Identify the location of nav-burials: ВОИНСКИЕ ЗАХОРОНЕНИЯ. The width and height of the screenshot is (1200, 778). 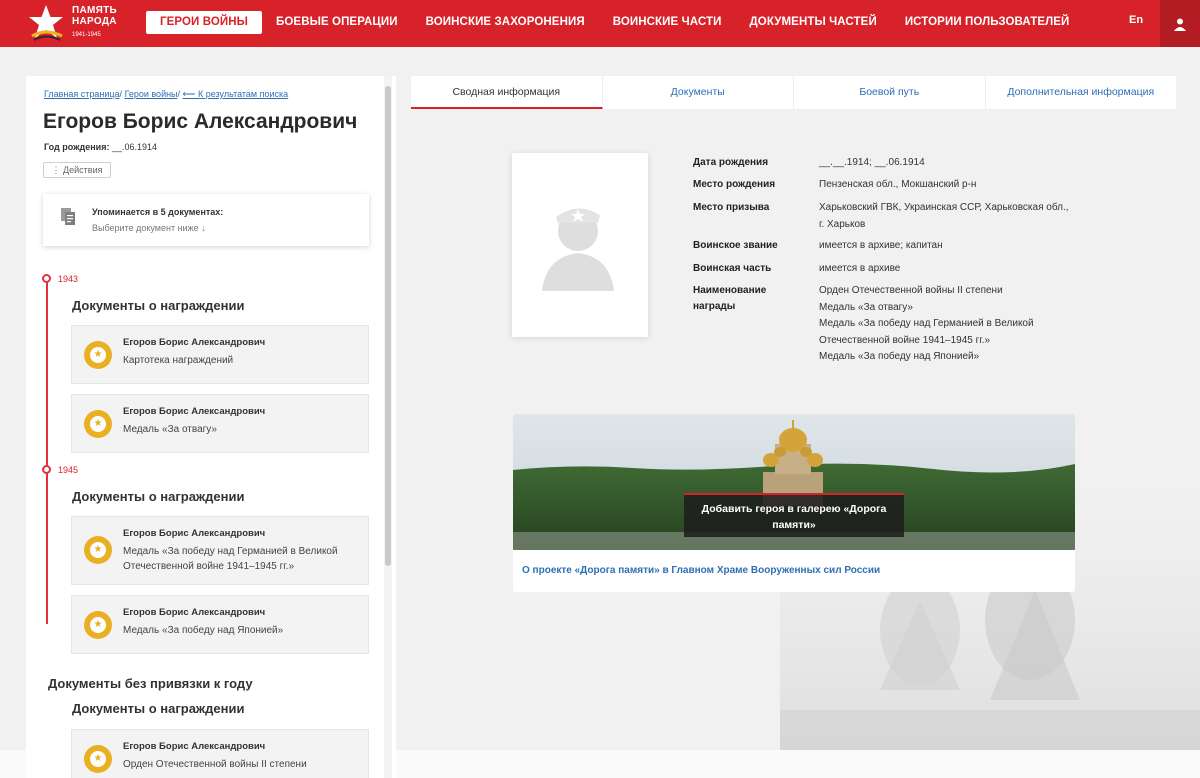
(505, 22).